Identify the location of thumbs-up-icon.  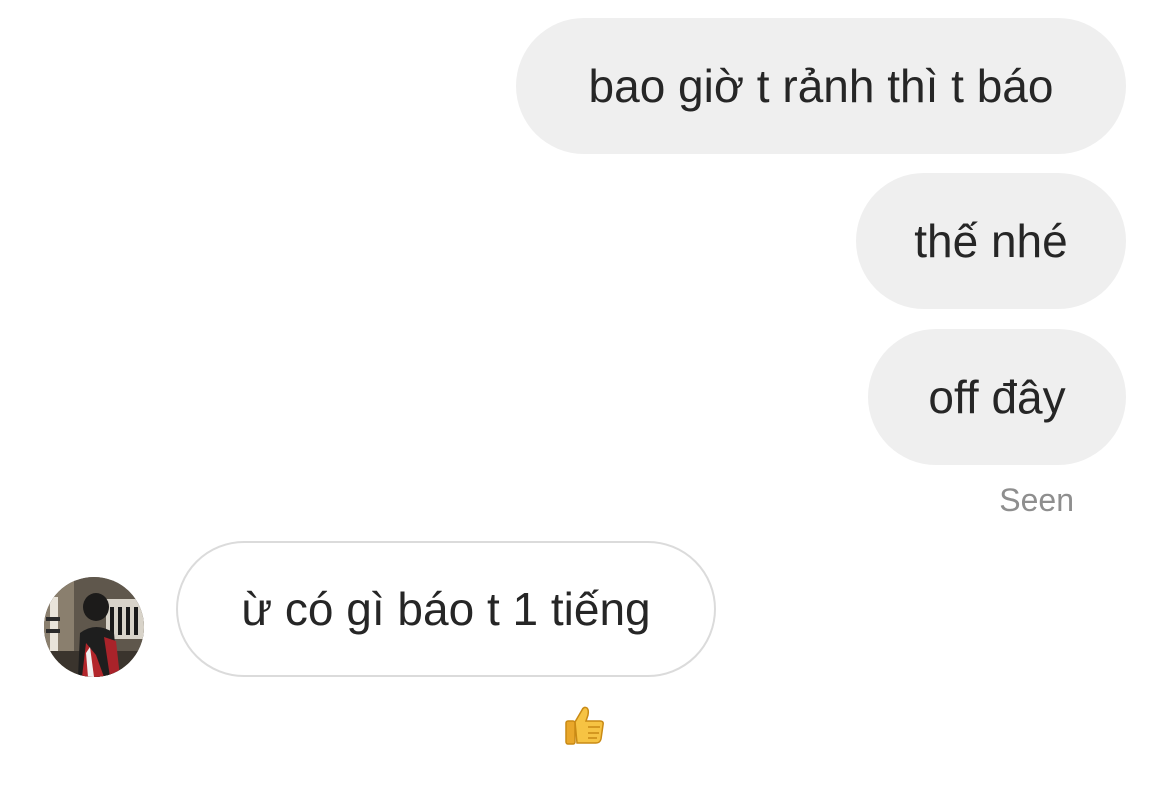
(585, 725).